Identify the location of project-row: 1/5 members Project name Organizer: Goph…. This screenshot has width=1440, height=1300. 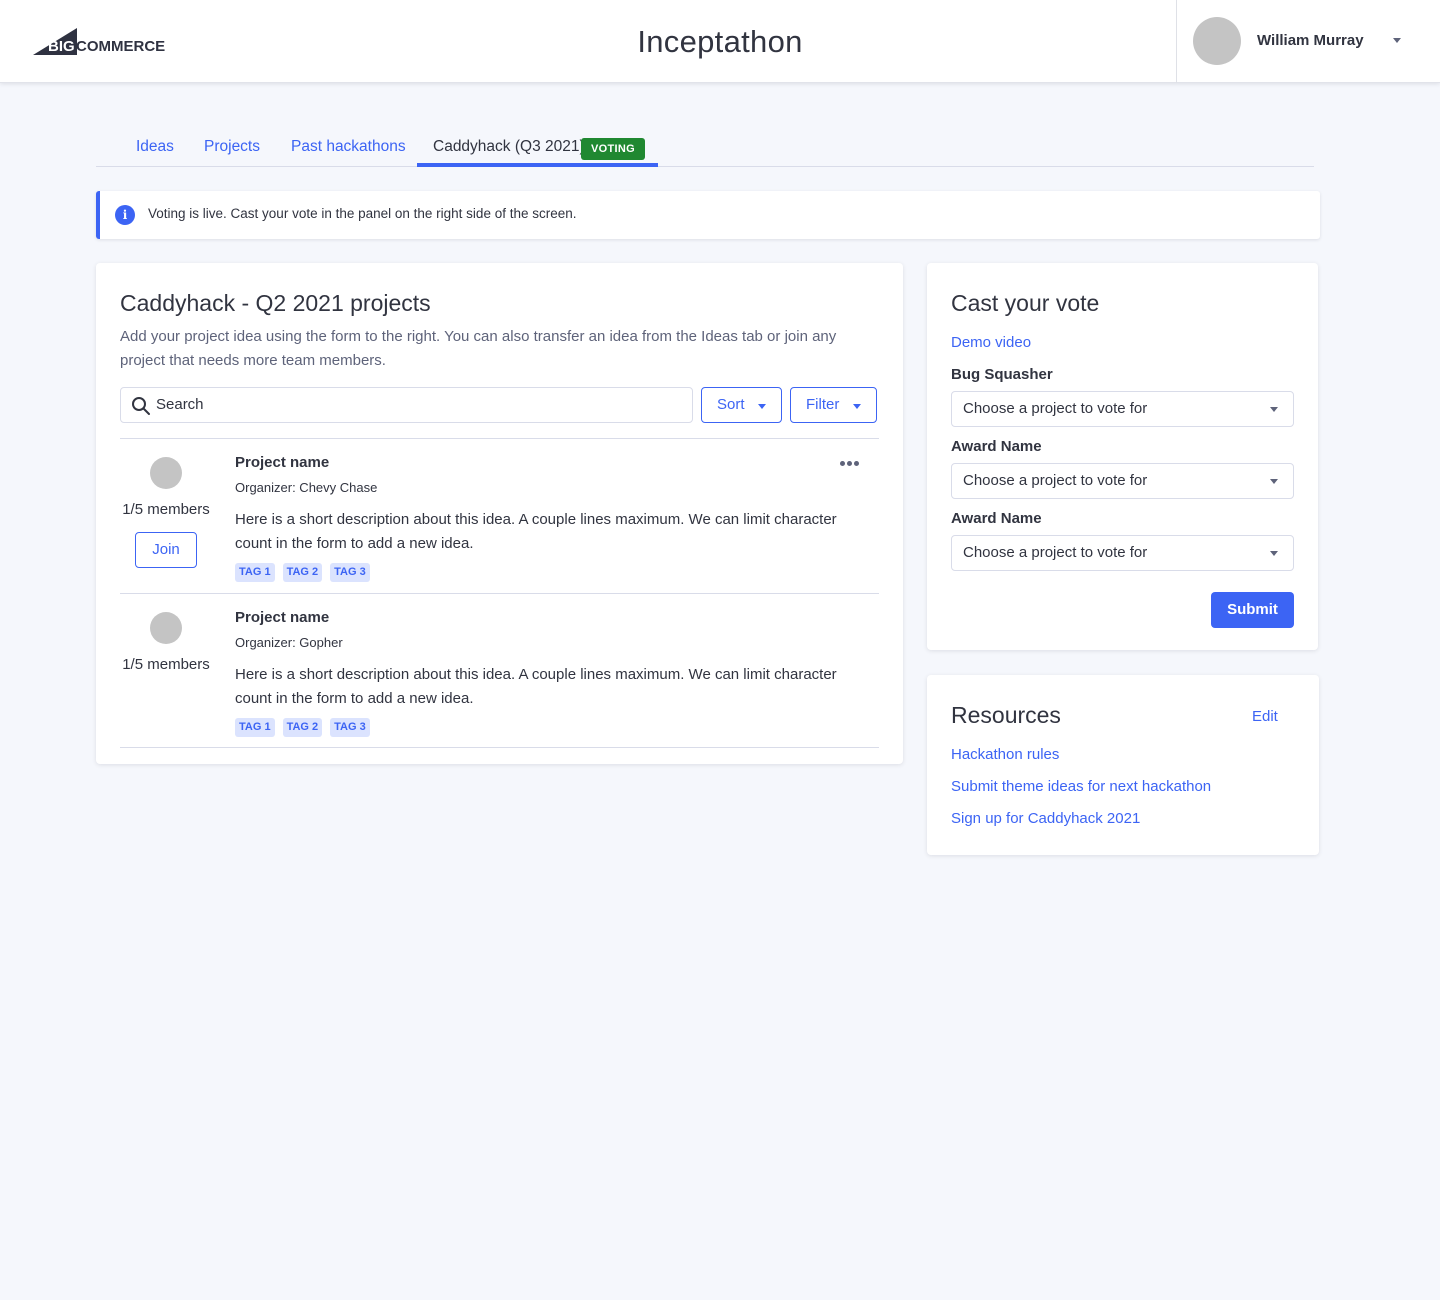
(499, 670).